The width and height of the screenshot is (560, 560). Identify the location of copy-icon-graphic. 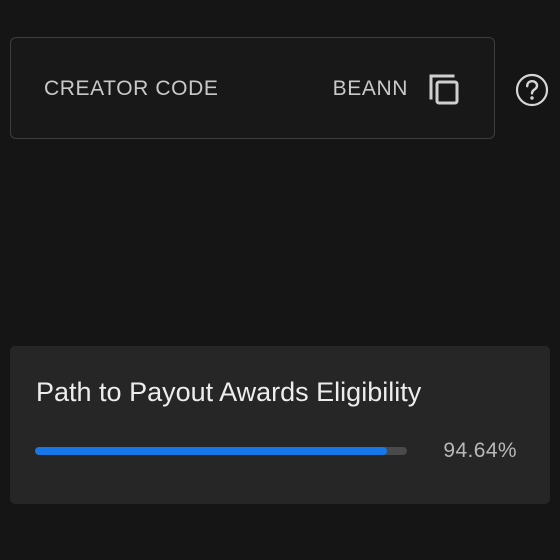
(444, 89).